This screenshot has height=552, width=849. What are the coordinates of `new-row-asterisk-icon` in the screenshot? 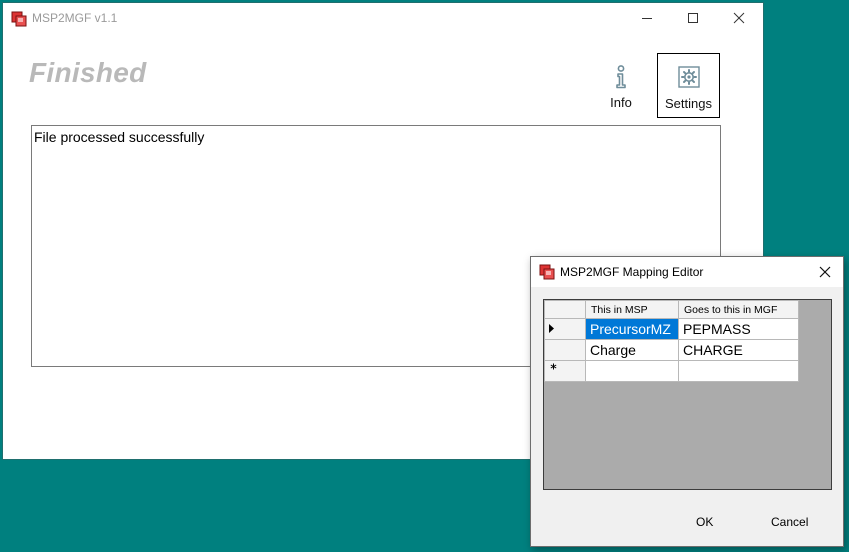 It's located at (553, 366).